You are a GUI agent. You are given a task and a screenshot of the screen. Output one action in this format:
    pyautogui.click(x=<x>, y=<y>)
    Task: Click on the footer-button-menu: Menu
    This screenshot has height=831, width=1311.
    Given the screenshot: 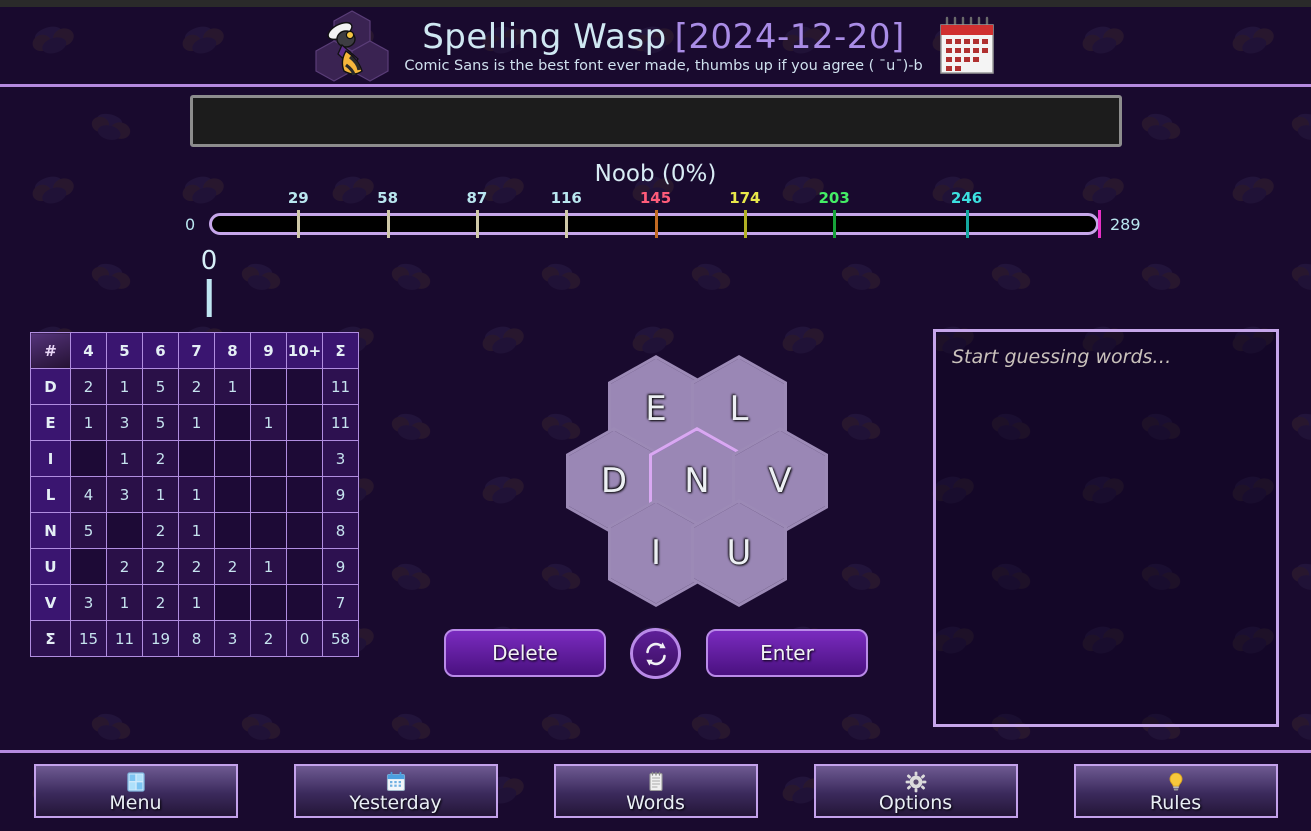 What is the action you would take?
    pyautogui.click(x=135, y=791)
    